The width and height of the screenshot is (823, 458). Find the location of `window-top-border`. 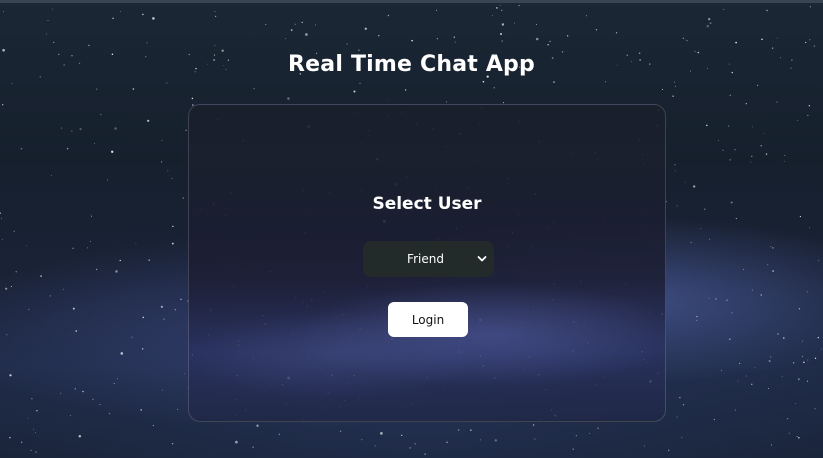

window-top-border is located at coordinates (411, 1).